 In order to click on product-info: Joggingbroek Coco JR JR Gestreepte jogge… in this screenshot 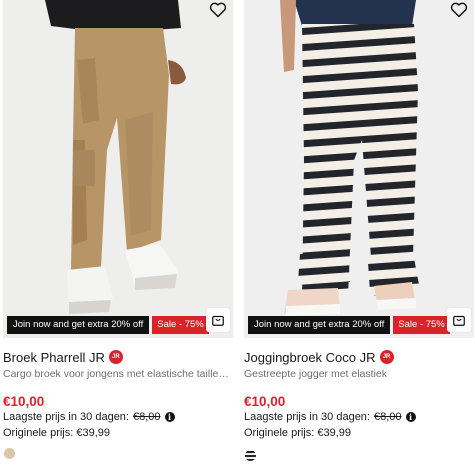, I will do `click(359, 393)`.